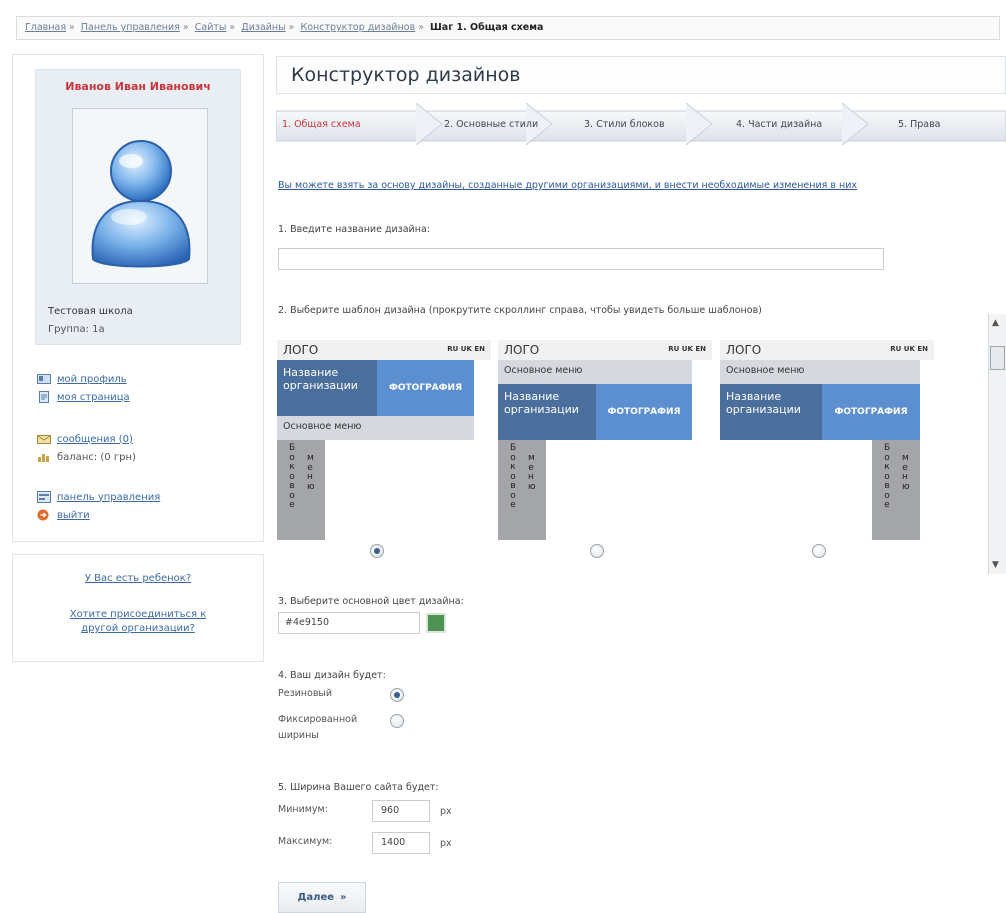 This screenshot has height=913, width=1006. Describe the element at coordinates (90, 311) in the screenshot. I see `school-name: Тестовая школа` at that location.